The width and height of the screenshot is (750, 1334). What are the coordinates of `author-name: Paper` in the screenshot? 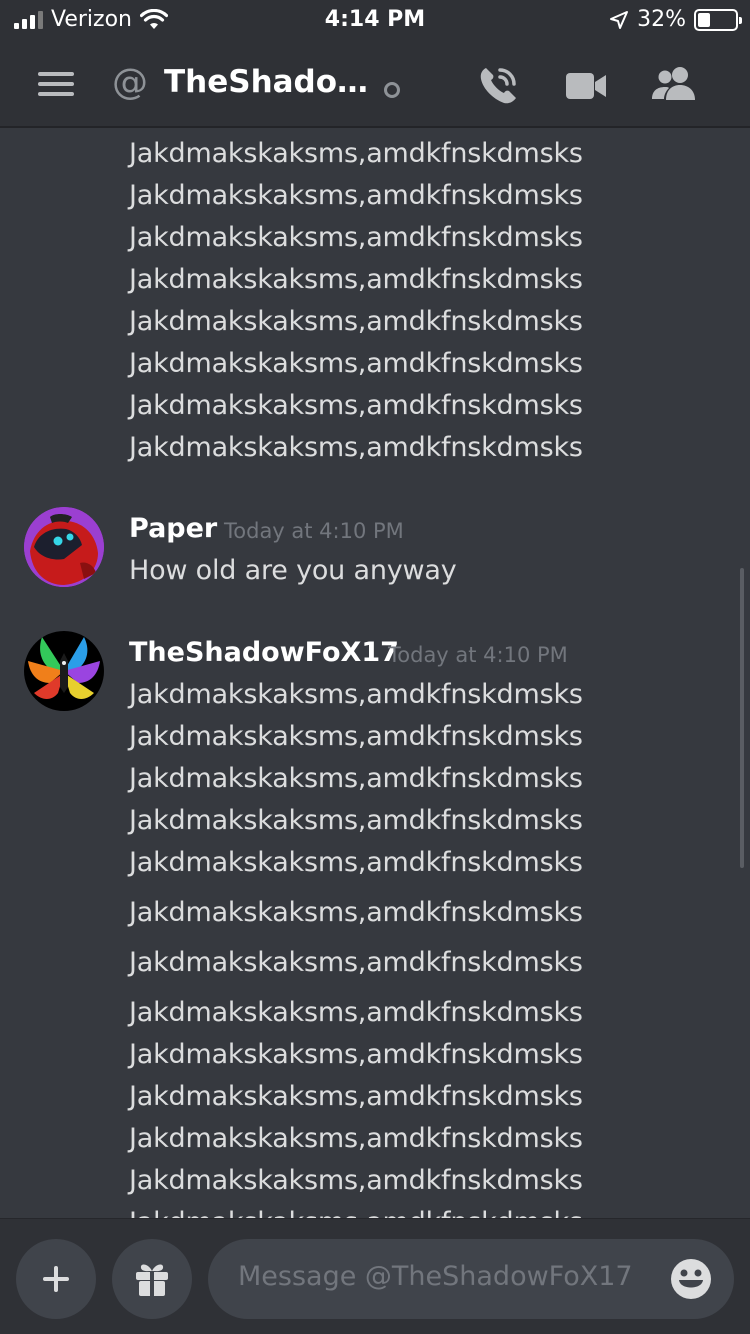 It's located at (173, 528).